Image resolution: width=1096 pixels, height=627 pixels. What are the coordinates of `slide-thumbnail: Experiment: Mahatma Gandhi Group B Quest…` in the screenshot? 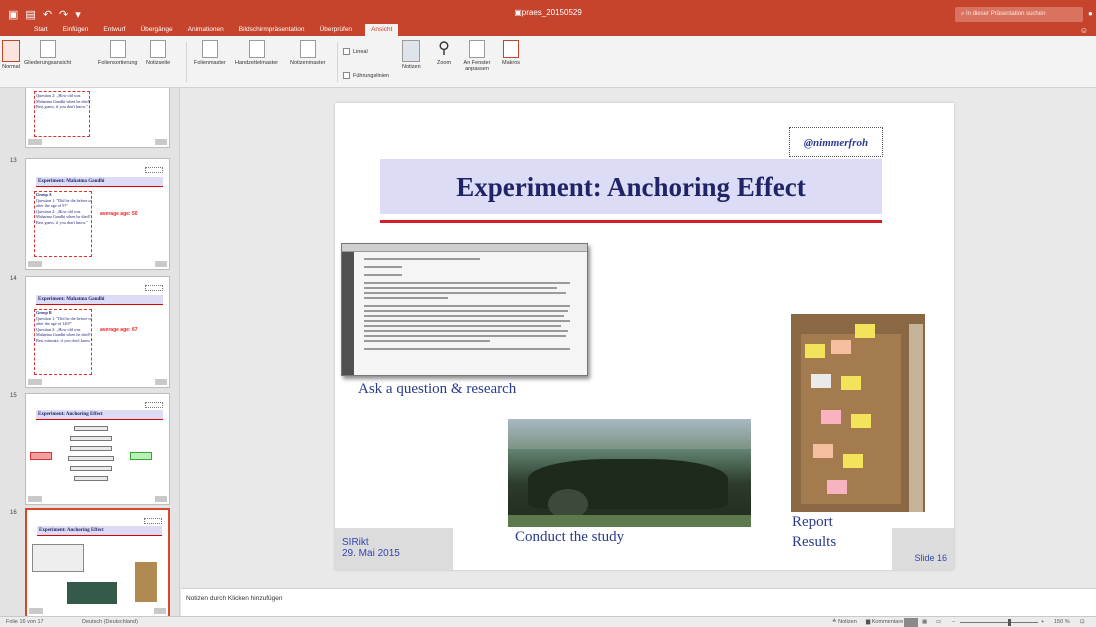 It's located at (97, 332).